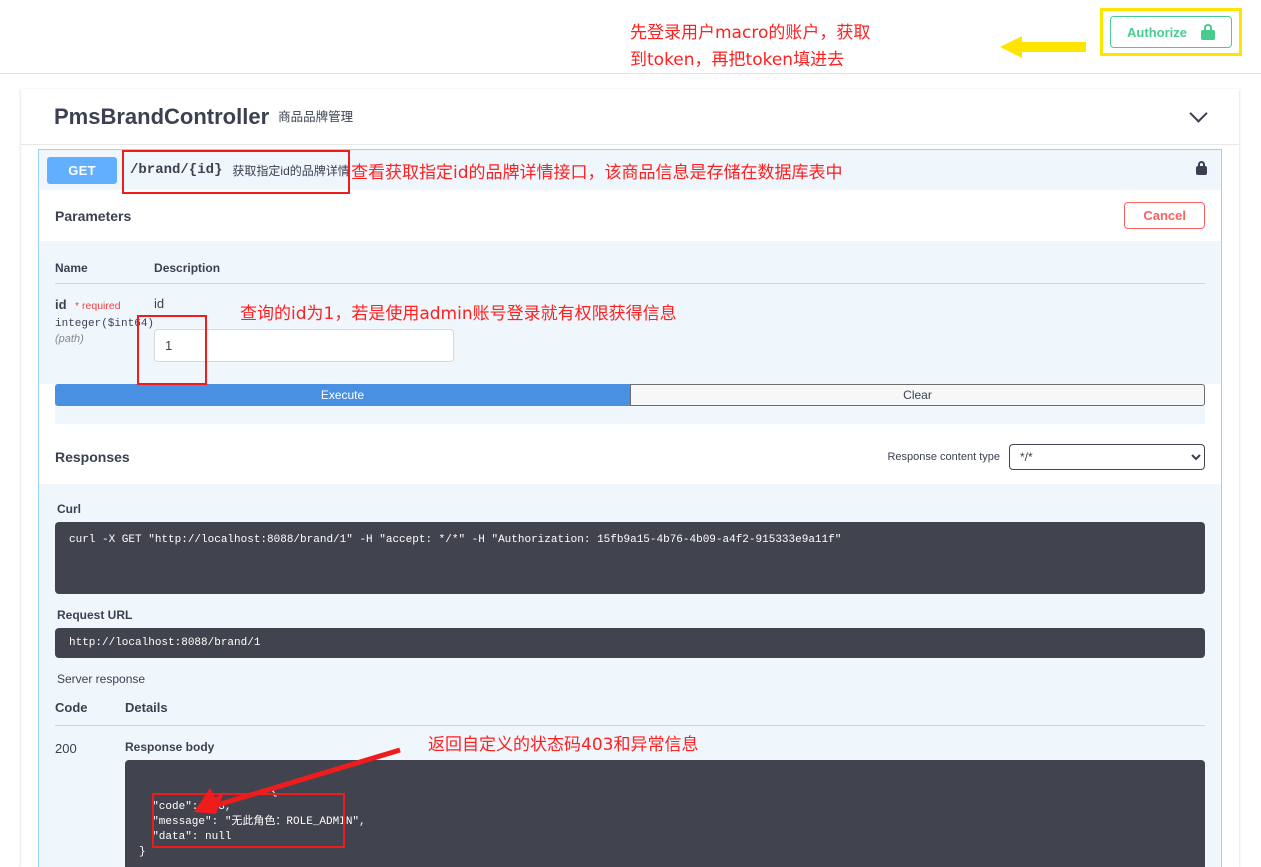 The width and height of the screenshot is (1261, 867). What do you see at coordinates (291, 170) in the screenshot?
I see `operation-summary: 获取指定id的品牌详情` at bounding box center [291, 170].